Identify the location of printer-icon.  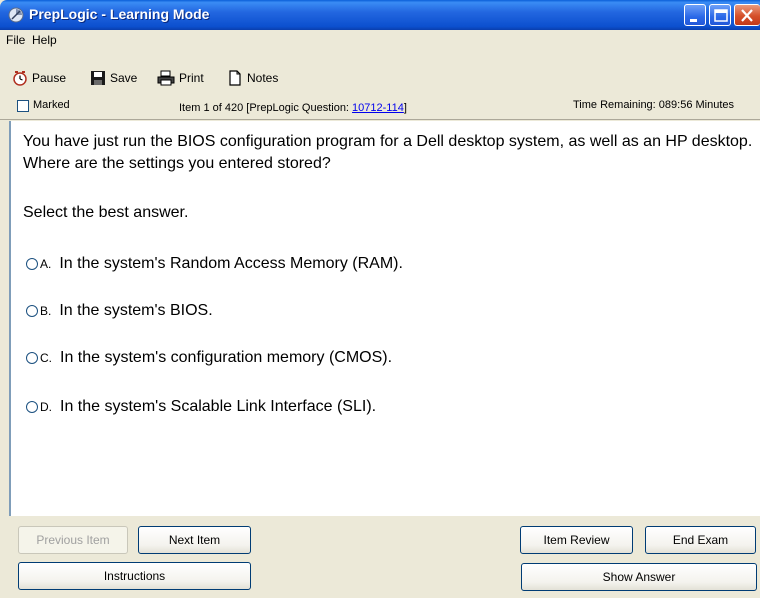
(166, 78).